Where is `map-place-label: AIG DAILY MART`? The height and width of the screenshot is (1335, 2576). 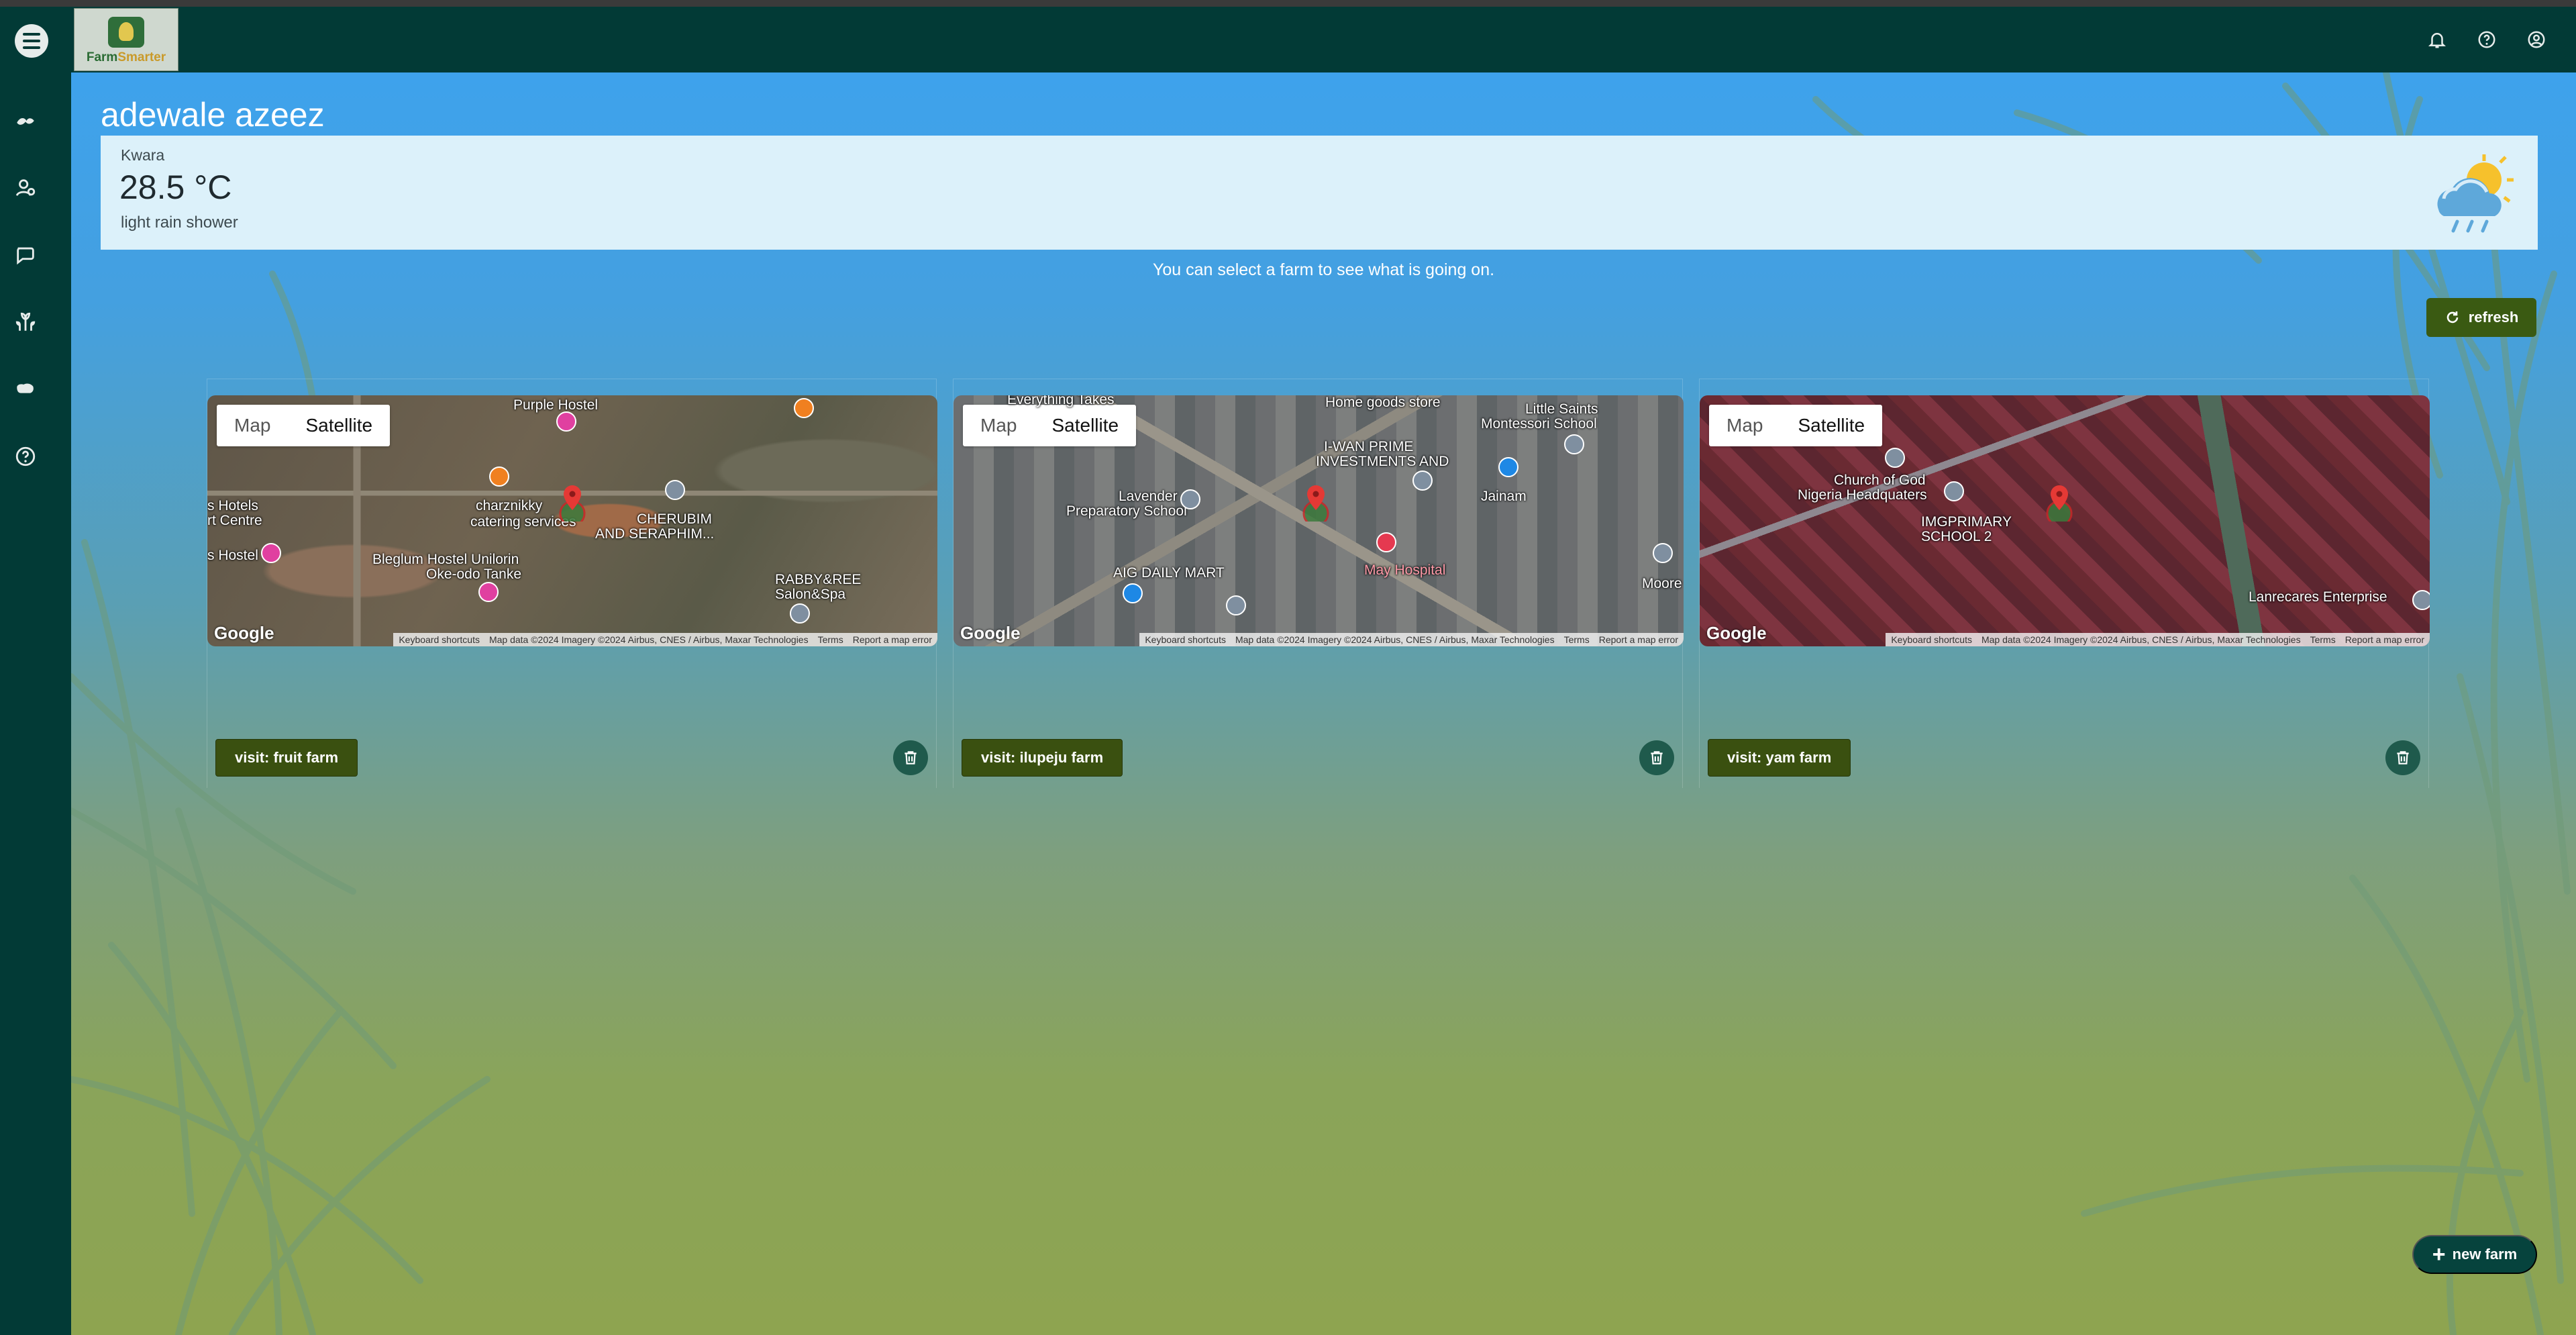
map-place-label: AIG DAILY MART is located at coordinates (1169, 573).